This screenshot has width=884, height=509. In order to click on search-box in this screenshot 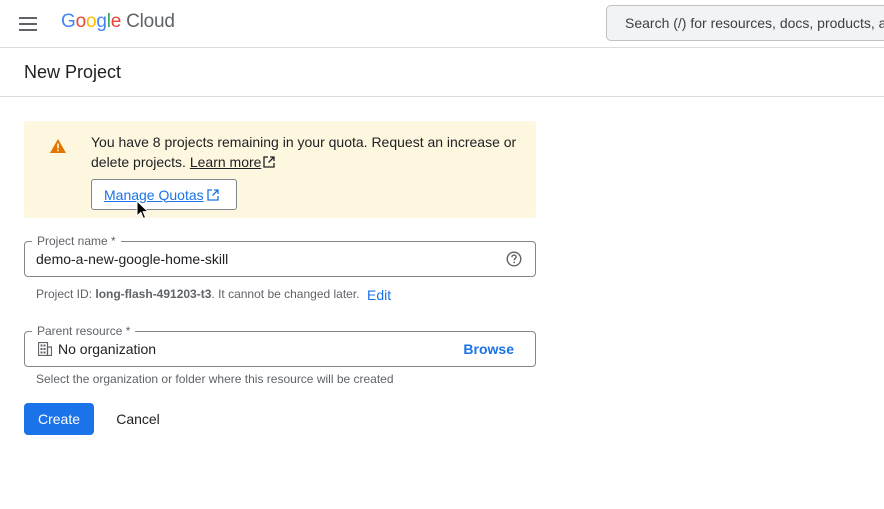, I will do `click(745, 23)`.